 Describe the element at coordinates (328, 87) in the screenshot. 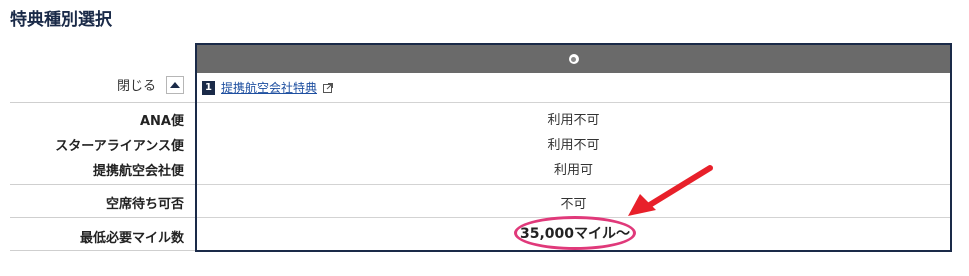

I see `external-link-icon` at that location.